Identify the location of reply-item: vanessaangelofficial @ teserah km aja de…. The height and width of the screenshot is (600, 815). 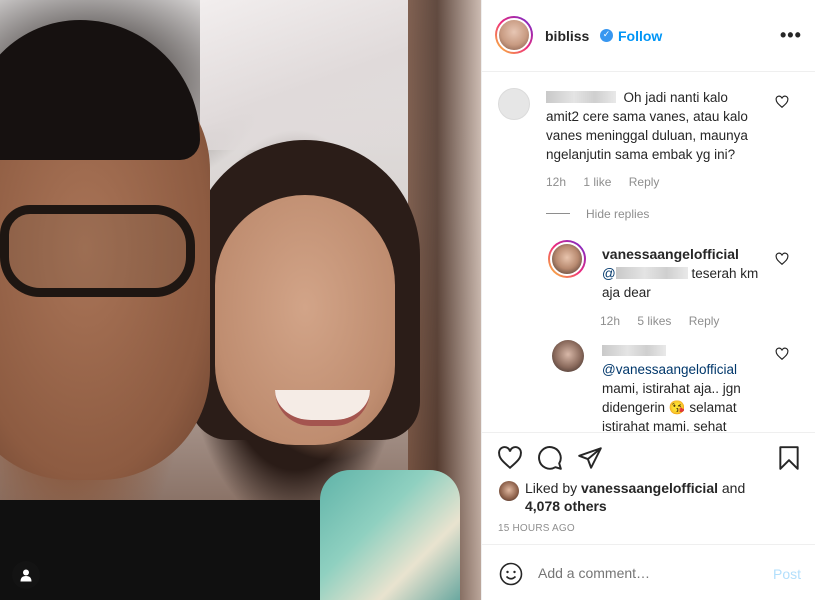
(681, 286).